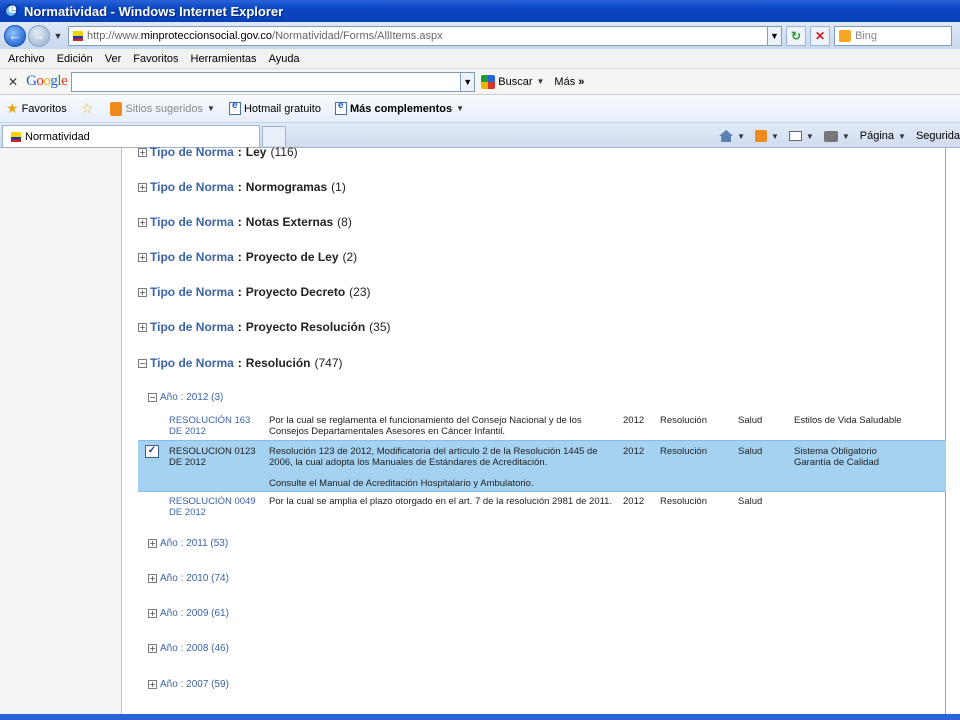  I want to click on print-button: ▼, so click(836, 136).